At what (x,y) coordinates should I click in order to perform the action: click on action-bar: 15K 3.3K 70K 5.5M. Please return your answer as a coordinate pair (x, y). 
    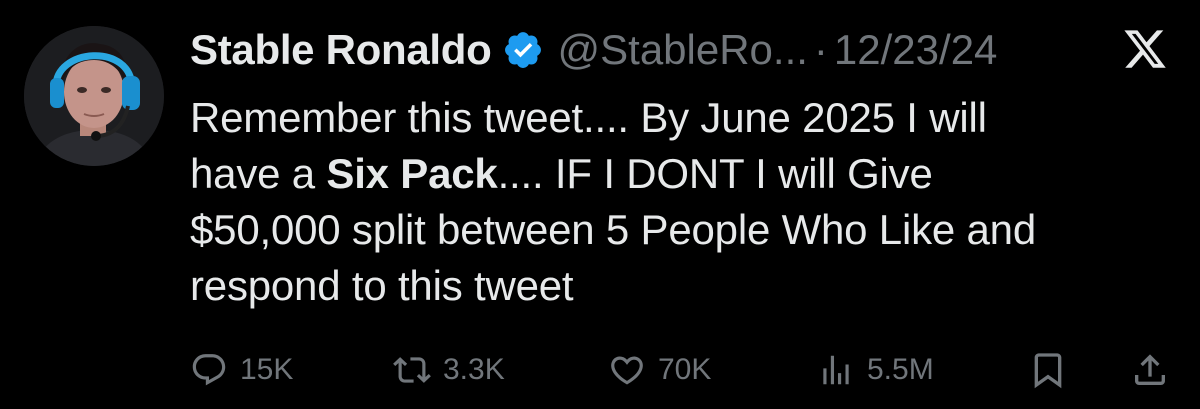
    Looking at the image, I should click on (685, 370).